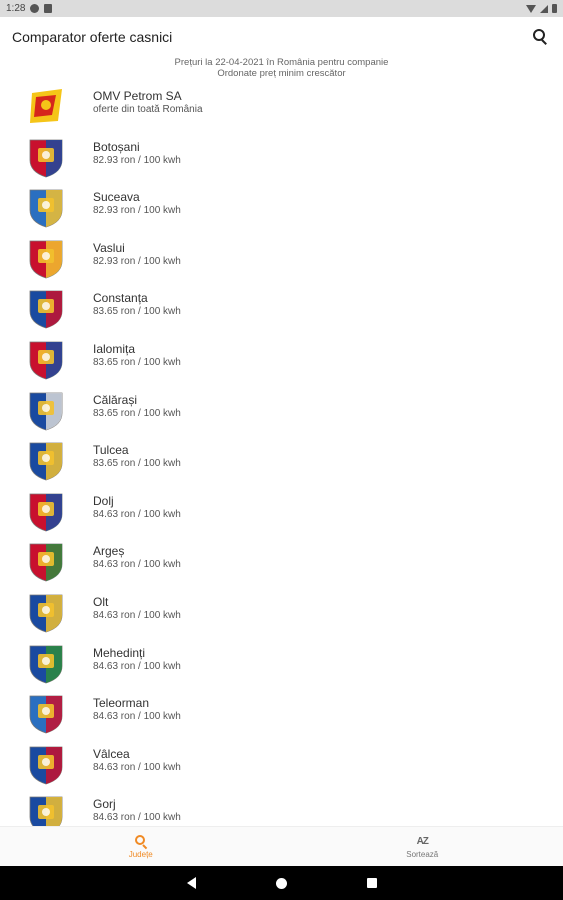 The width and height of the screenshot is (563, 900). What do you see at coordinates (281, 8) in the screenshot?
I see `status-bar: 1:28` at bounding box center [281, 8].